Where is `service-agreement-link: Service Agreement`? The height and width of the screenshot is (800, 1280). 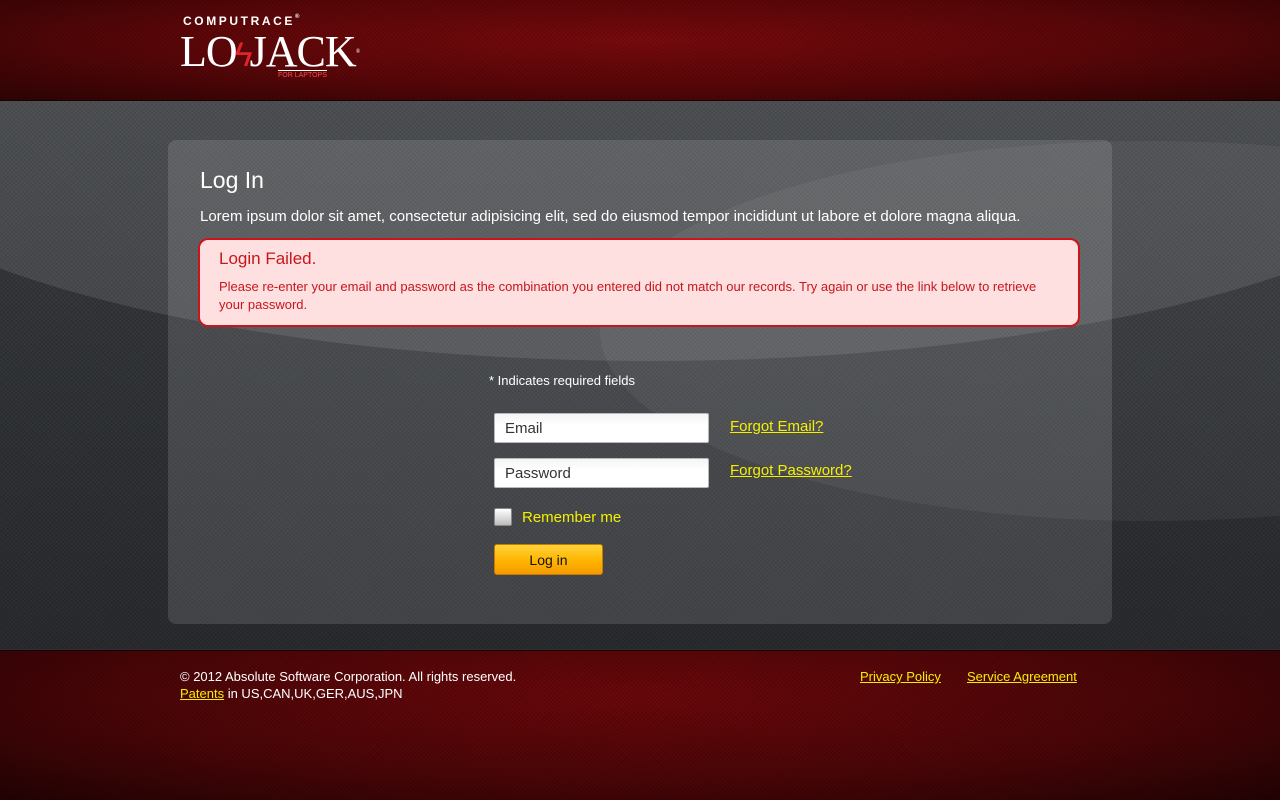
service-agreement-link: Service Agreement is located at coordinates (1022, 676).